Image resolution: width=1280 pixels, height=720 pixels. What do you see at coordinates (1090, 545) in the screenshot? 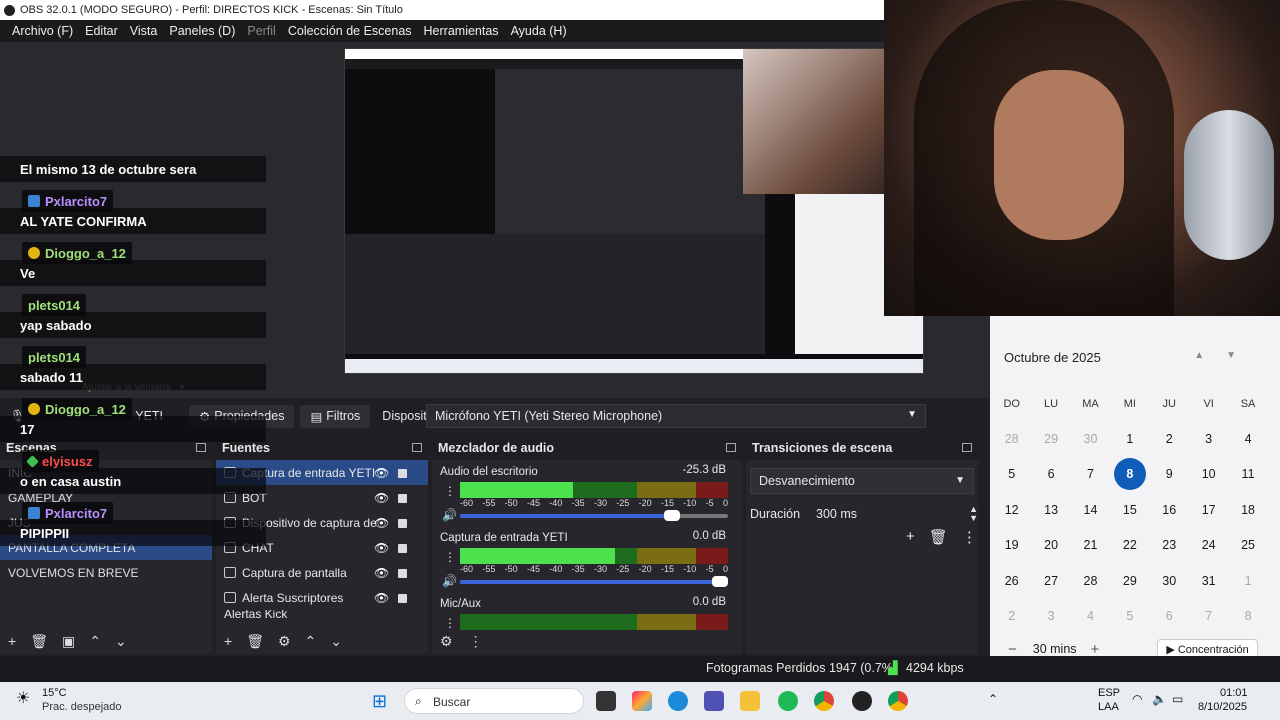
I see `calendar-day: 21` at bounding box center [1090, 545].